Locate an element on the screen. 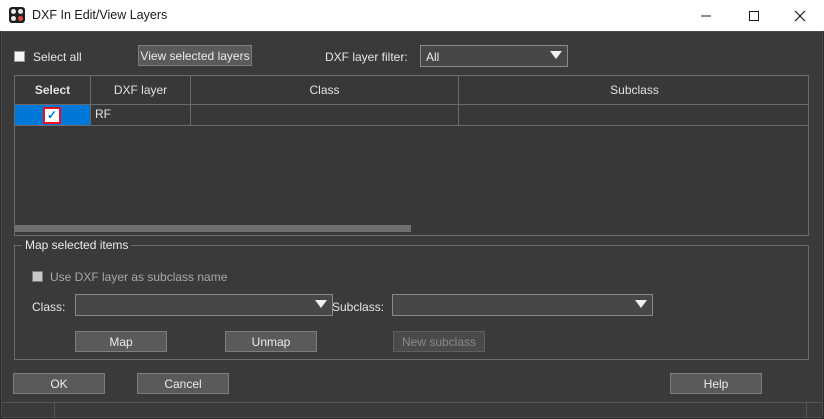 Image resolution: width=824 pixels, height=419 pixels. minimize-icon is located at coordinates (706, 15).